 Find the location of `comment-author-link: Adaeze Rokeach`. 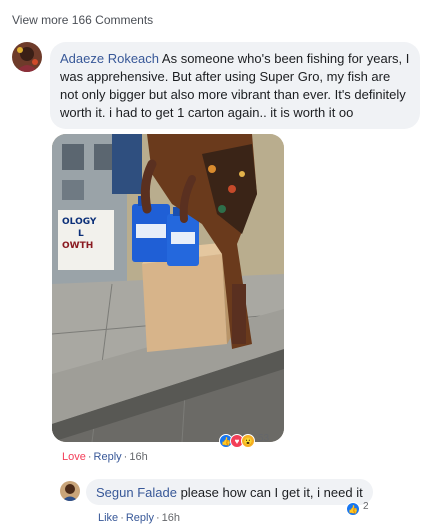

comment-author-link: Adaeze Rokeach is located at coordinates (109, 58).